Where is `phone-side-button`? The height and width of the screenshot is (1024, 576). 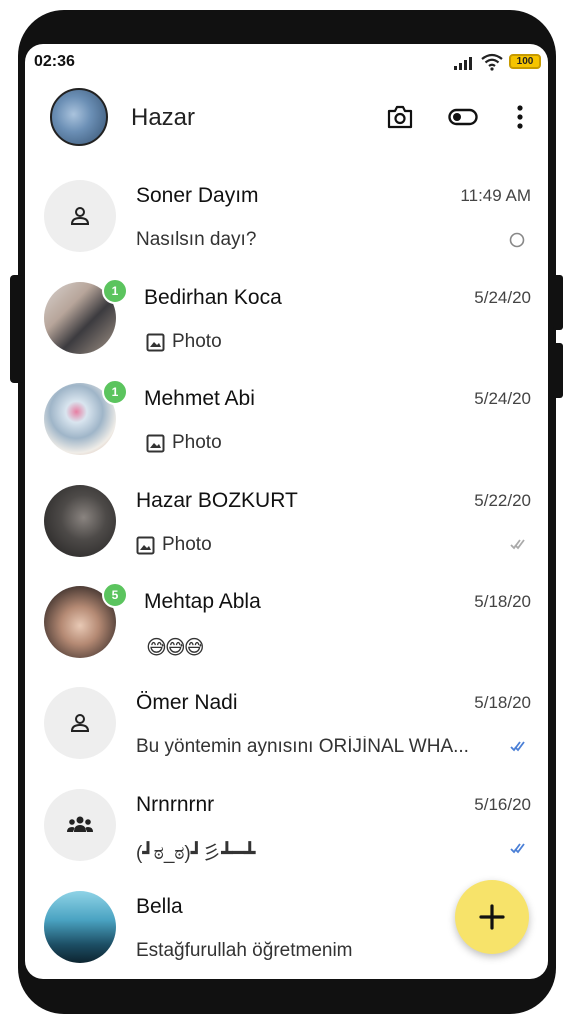 phone-side-button is located at coordinates (17, 329).